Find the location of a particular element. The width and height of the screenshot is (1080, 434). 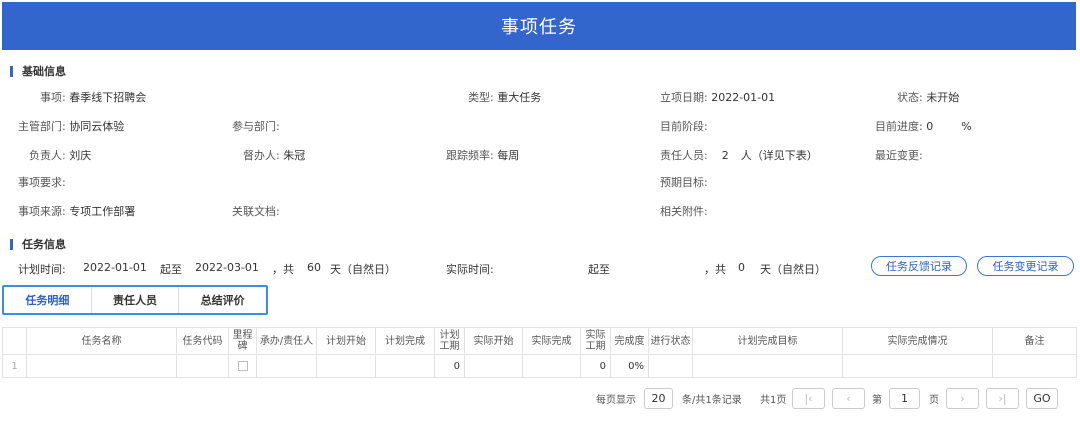

col-header-name: 任务名称 is located at coordinates (101, 341).